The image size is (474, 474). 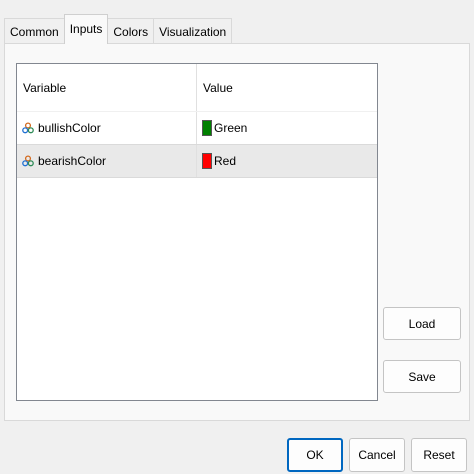 What do you see at coordinates (72, 161) in the screenshot?
I see `variable-name: bearishColor` at bounding box center [72, 161].